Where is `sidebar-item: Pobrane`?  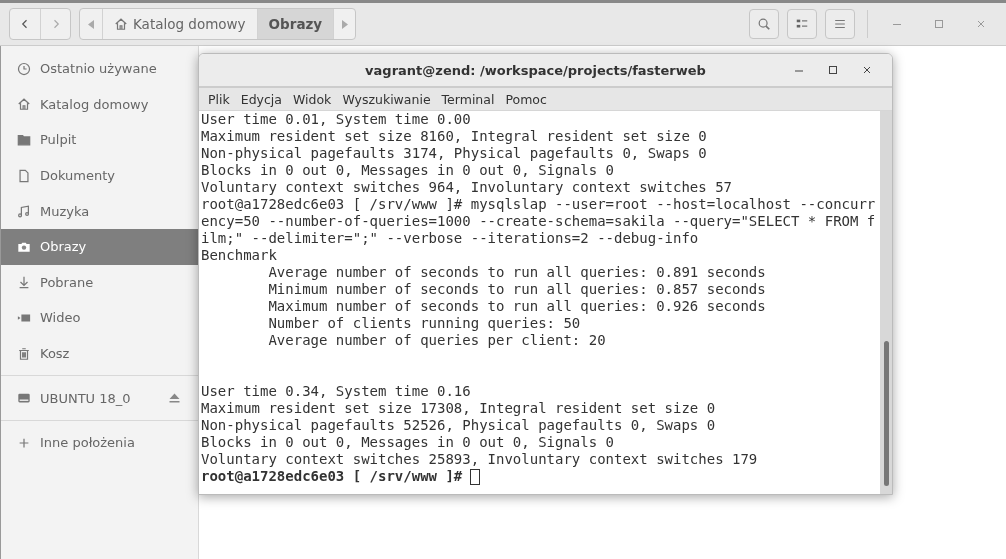 sidebar-item: Pobrane is located at coordinates (99, 282).